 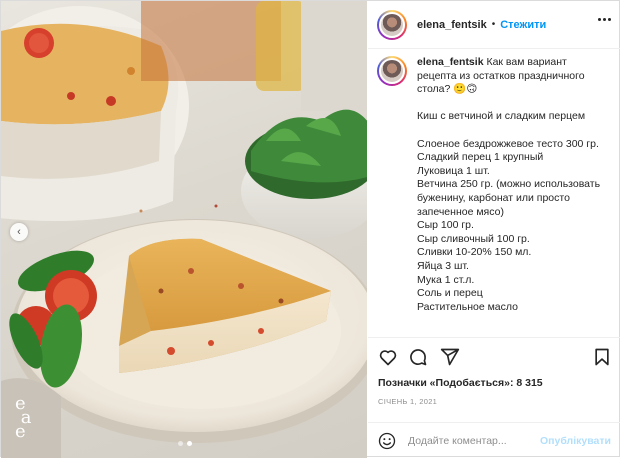 I want to click on post-actions, so click(x=494, y=355).